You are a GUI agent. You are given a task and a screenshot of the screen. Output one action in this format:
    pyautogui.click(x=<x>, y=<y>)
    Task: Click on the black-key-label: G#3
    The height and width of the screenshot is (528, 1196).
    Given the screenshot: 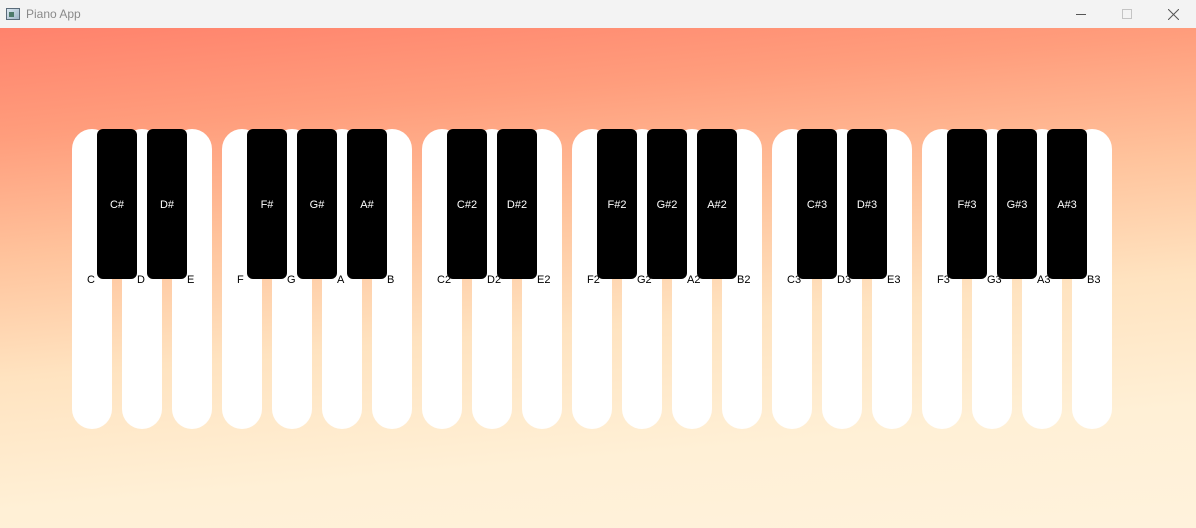 What is the action you would take?
    pyautogui.click(x=1017, y=205)
    